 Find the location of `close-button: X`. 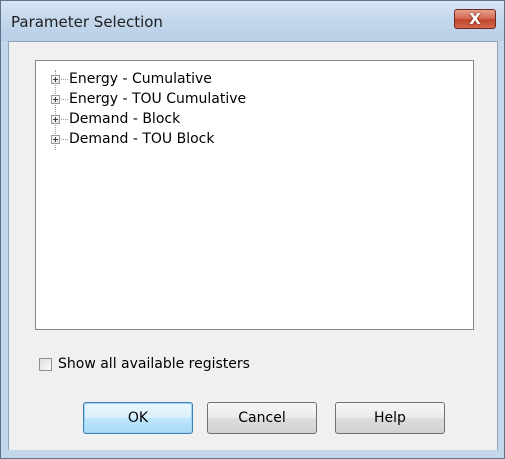

close-button: X is located at coordinates (475, 19).